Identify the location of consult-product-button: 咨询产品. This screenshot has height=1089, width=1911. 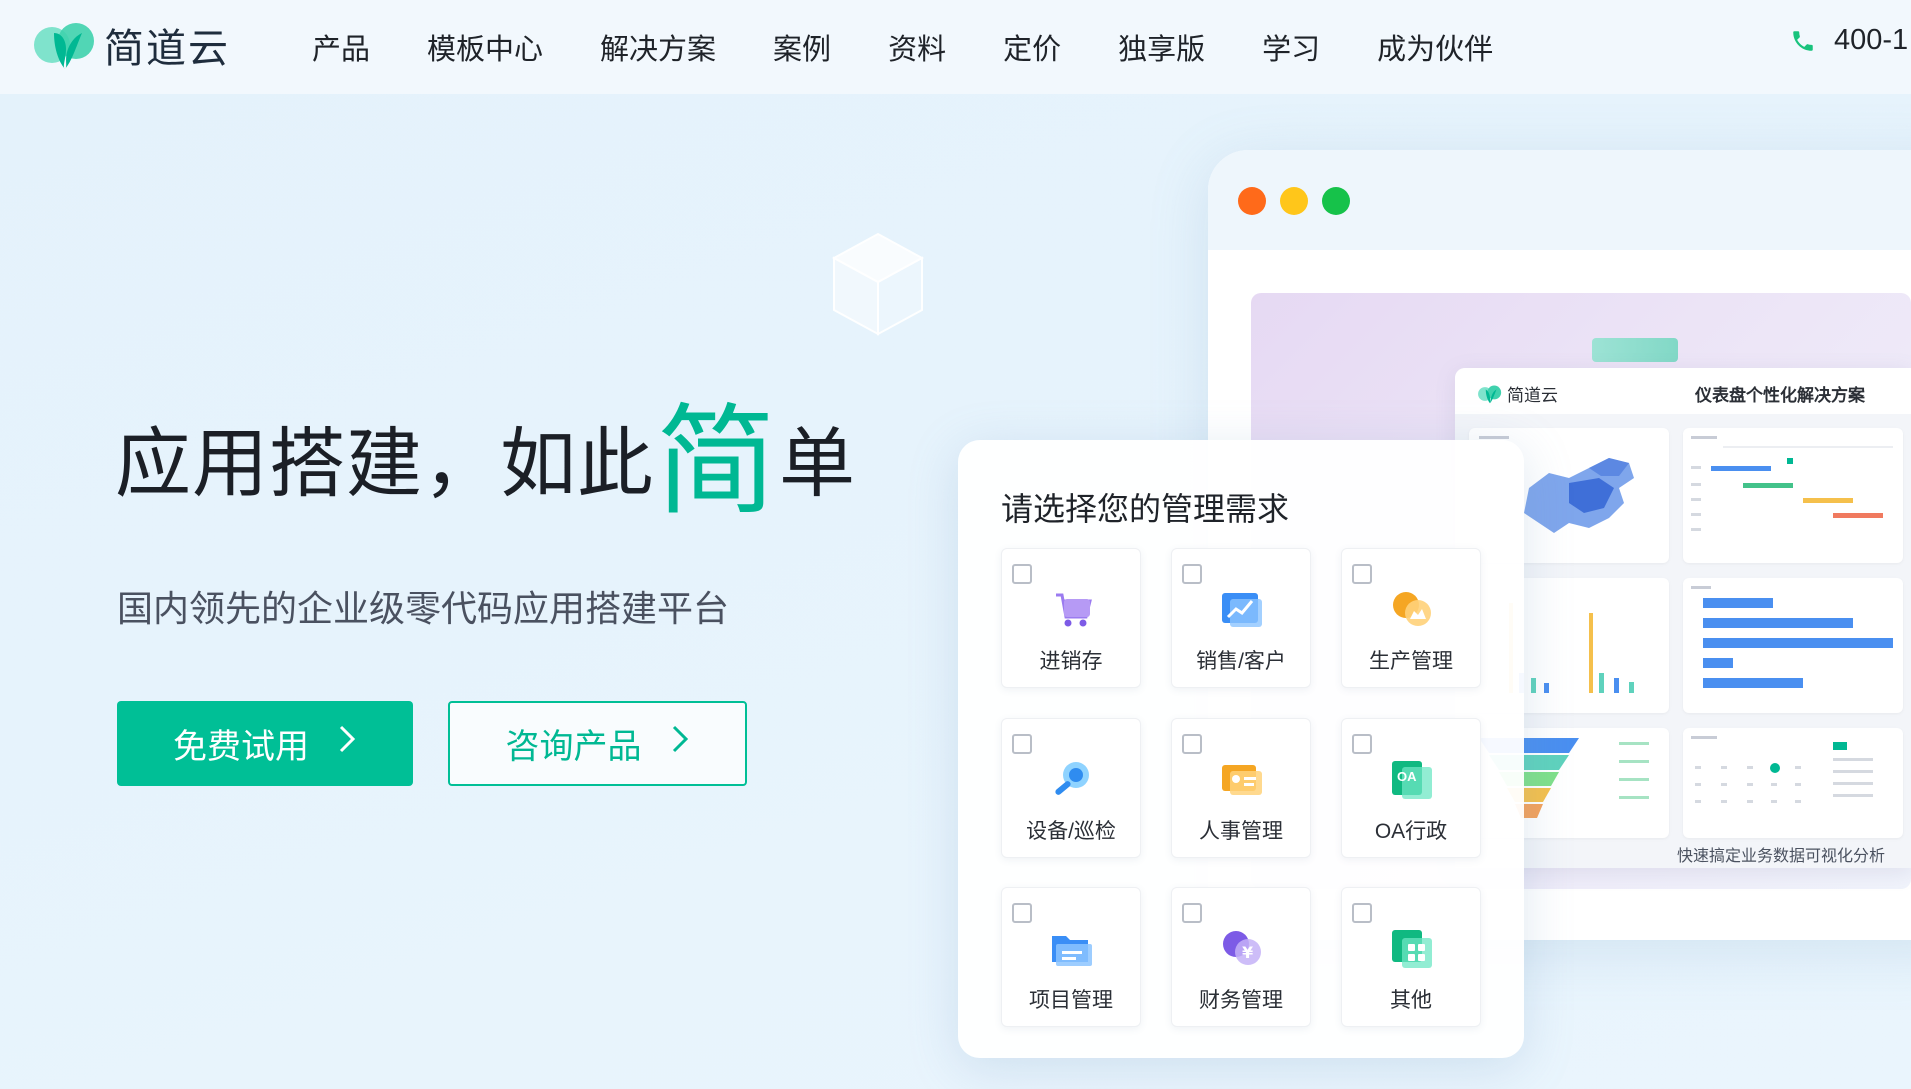
(597, 743).